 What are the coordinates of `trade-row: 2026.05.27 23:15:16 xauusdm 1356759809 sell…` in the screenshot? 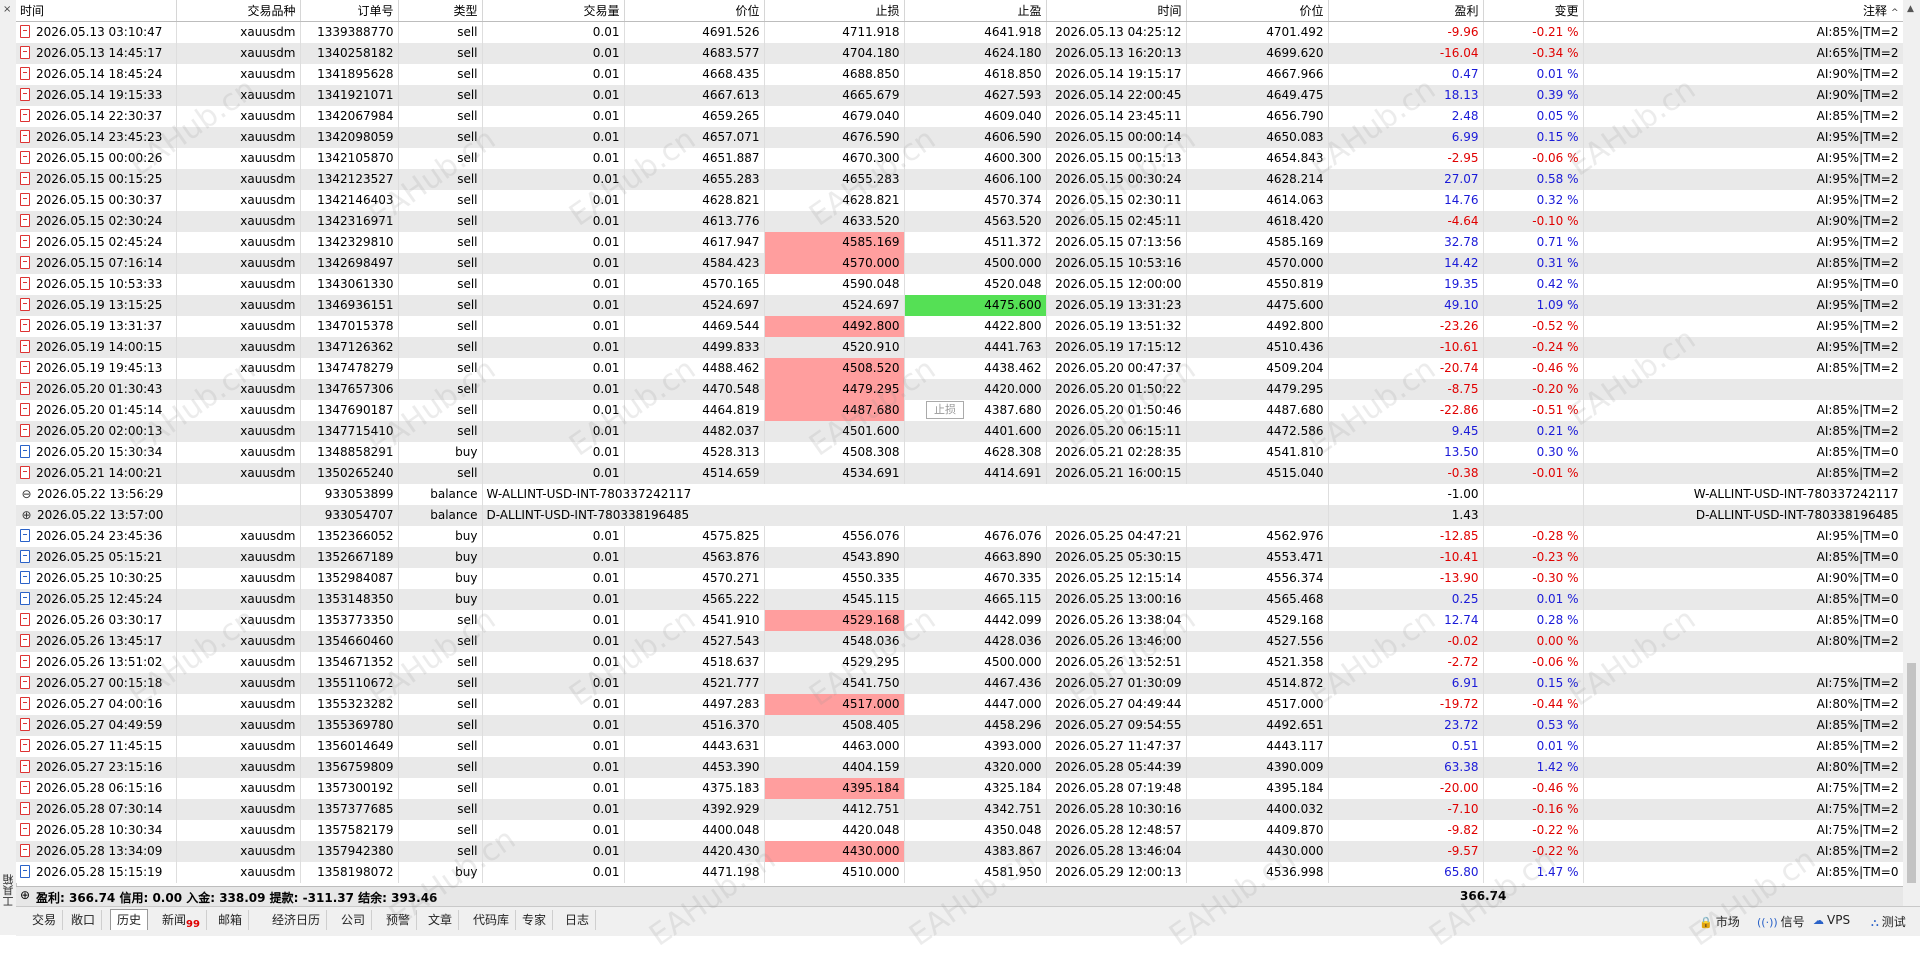 It's located at (959, 767).